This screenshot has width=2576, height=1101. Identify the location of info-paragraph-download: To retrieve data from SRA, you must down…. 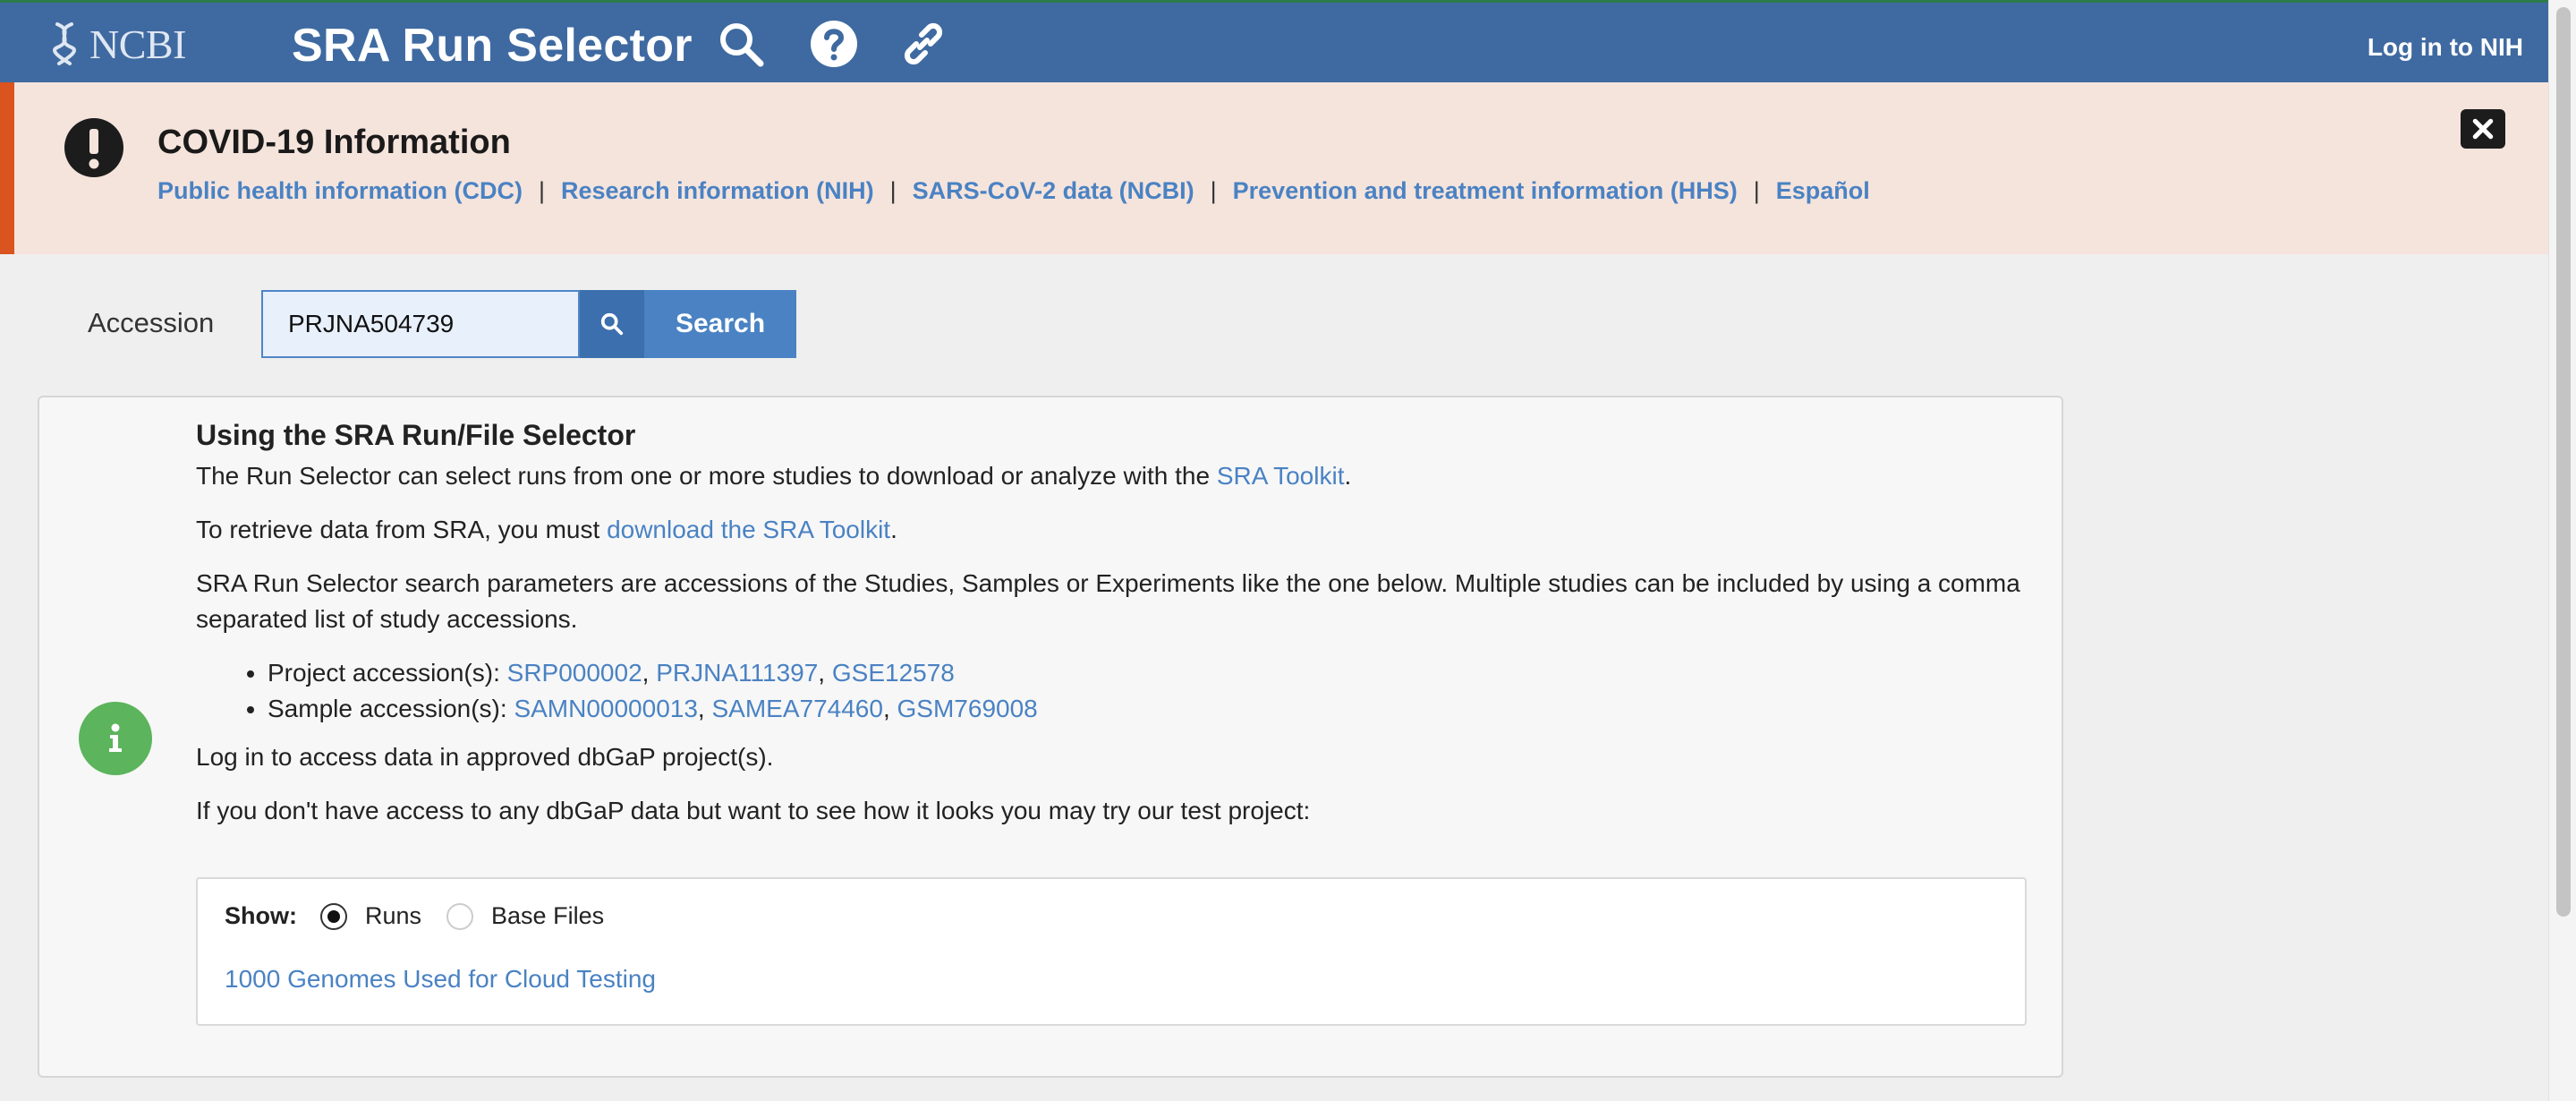
(1113, 530).